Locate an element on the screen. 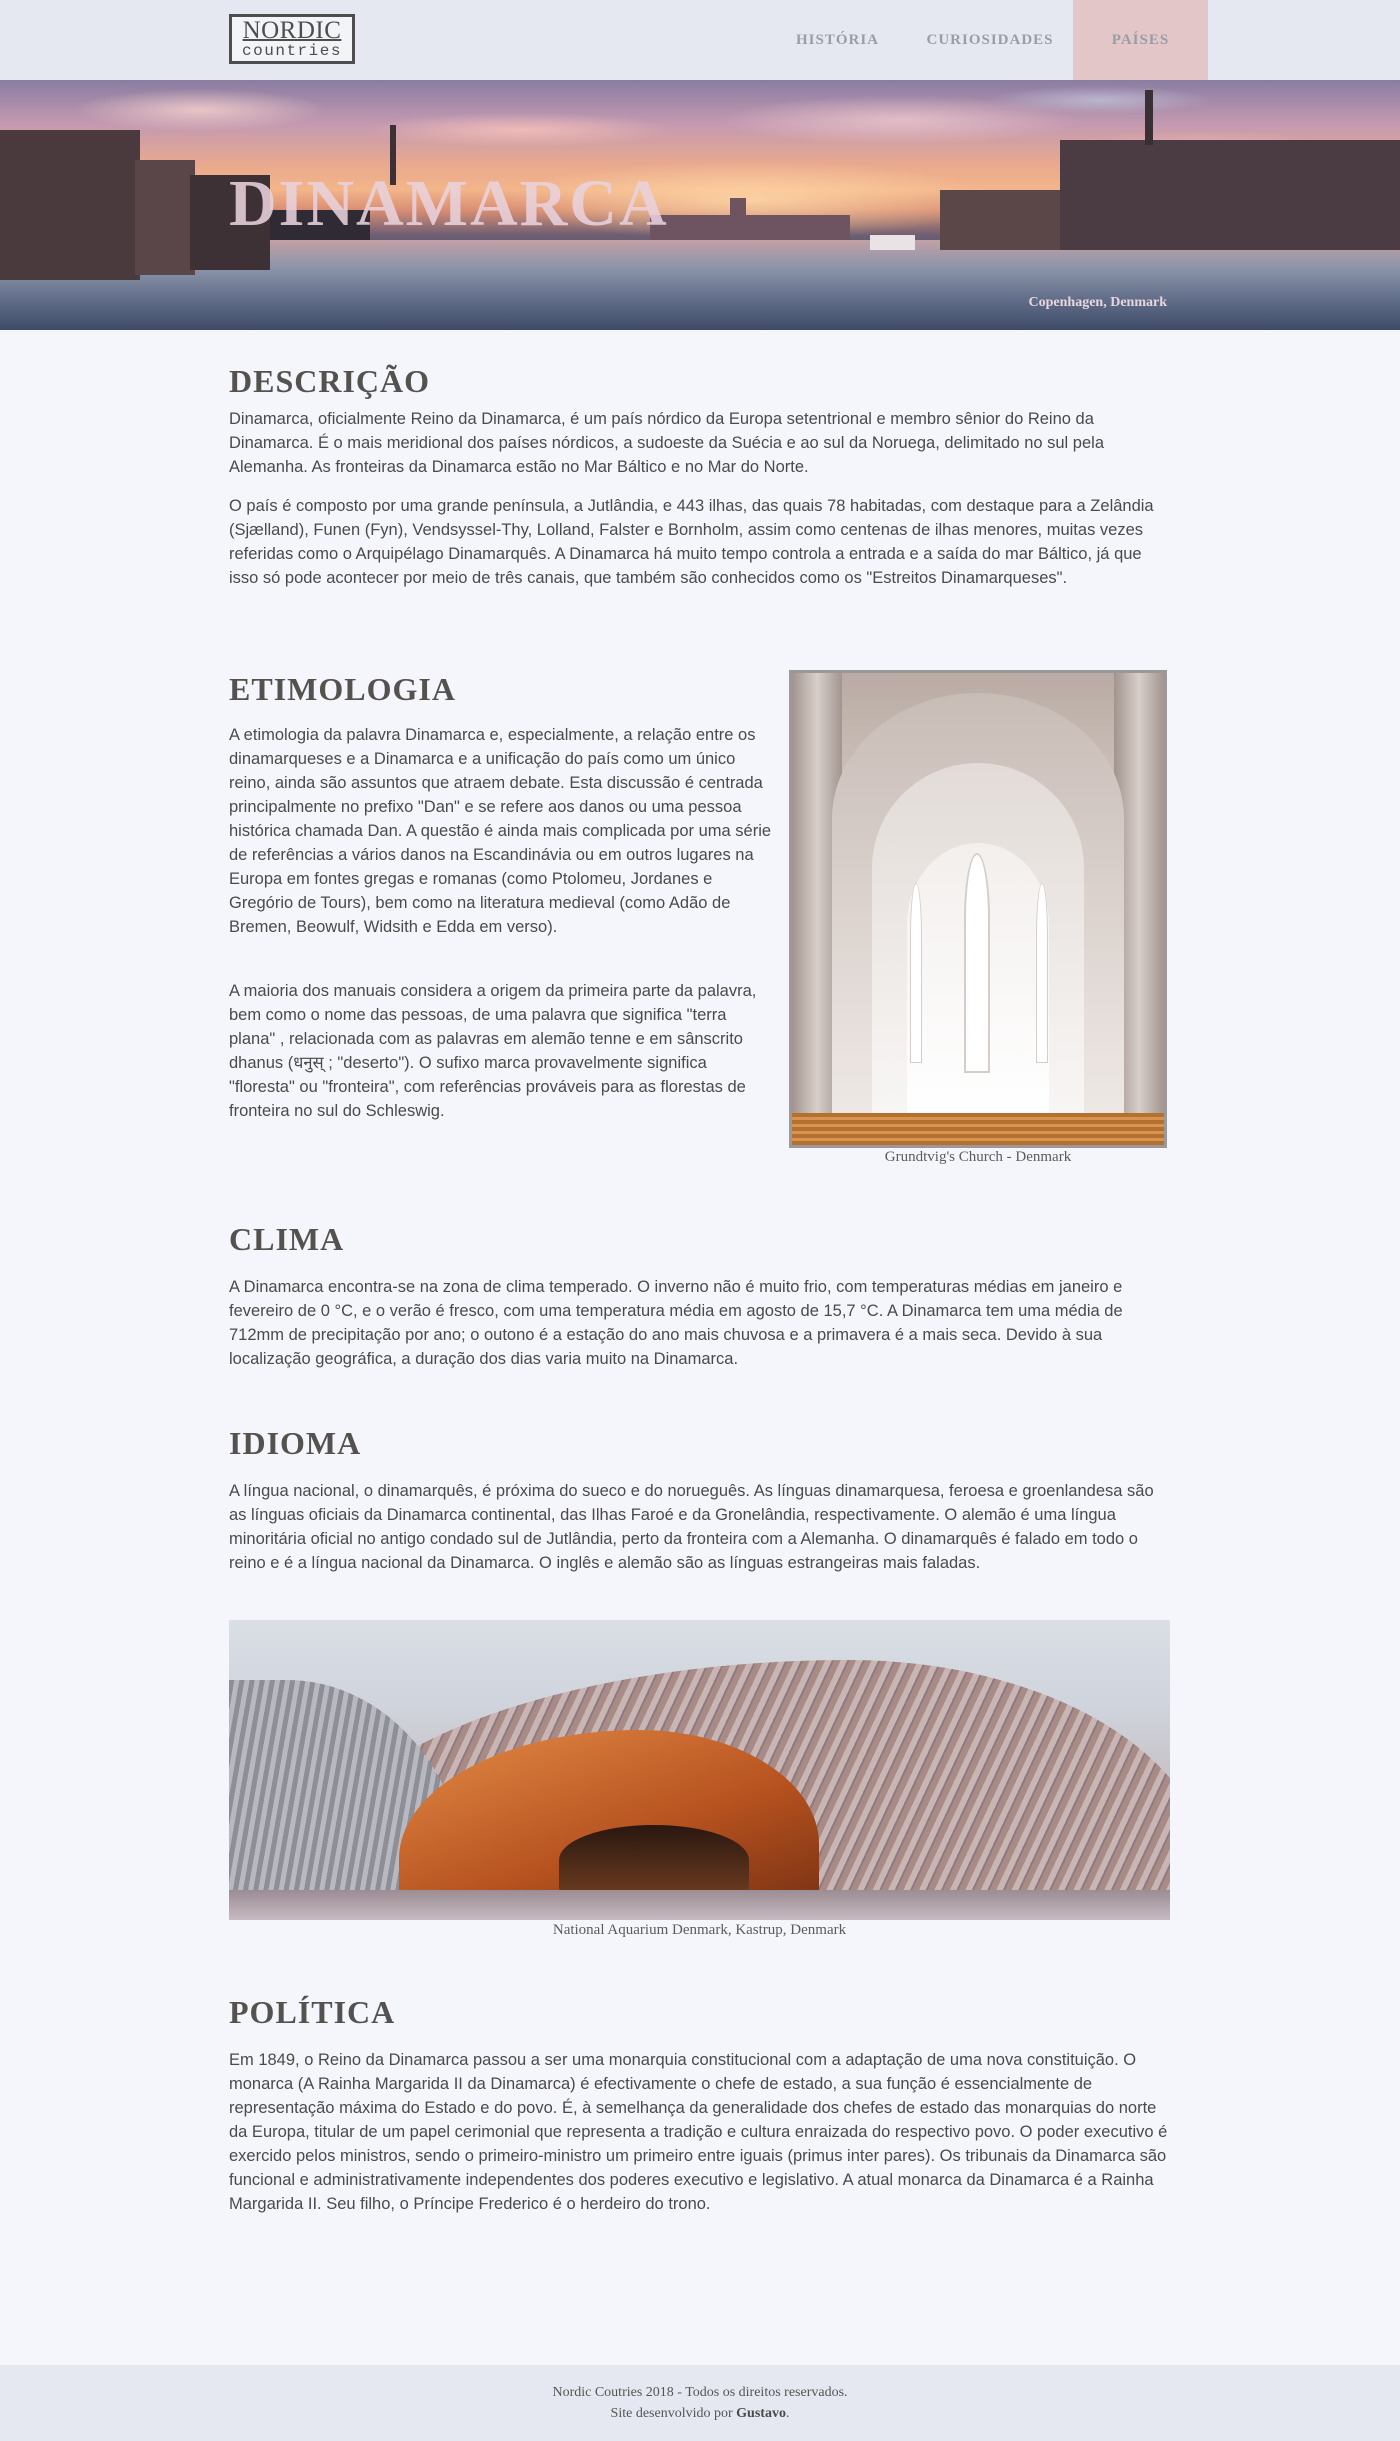 The image size is (1400, 2441). logo-line2: countries is located at coordinates (292, 51).